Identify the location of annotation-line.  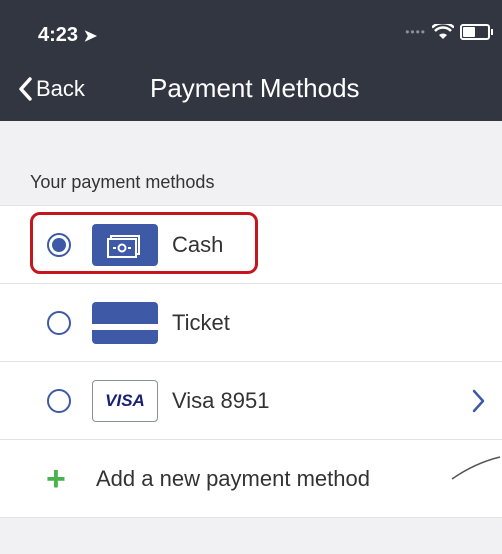
(476, 468).